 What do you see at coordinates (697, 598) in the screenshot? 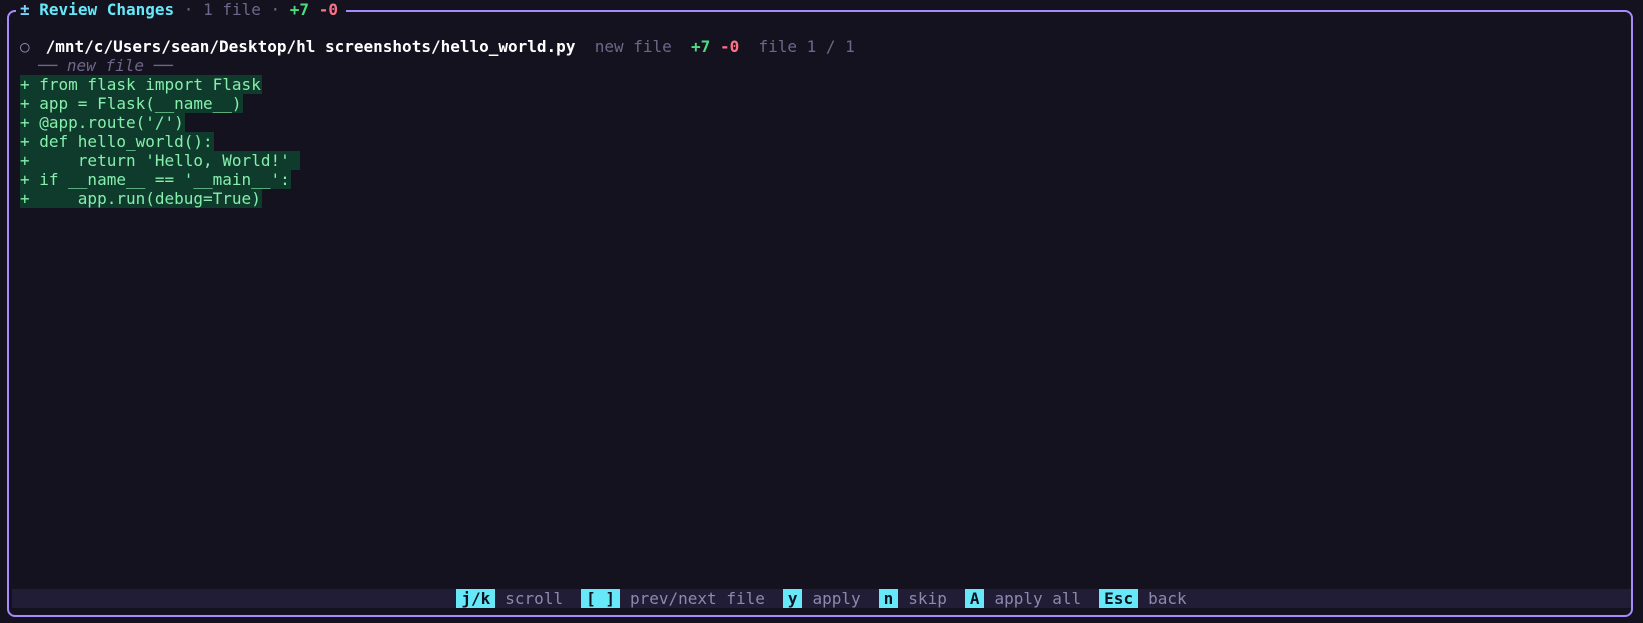
I see `hint-label: prev/next file` at bounding box center [697, 598].